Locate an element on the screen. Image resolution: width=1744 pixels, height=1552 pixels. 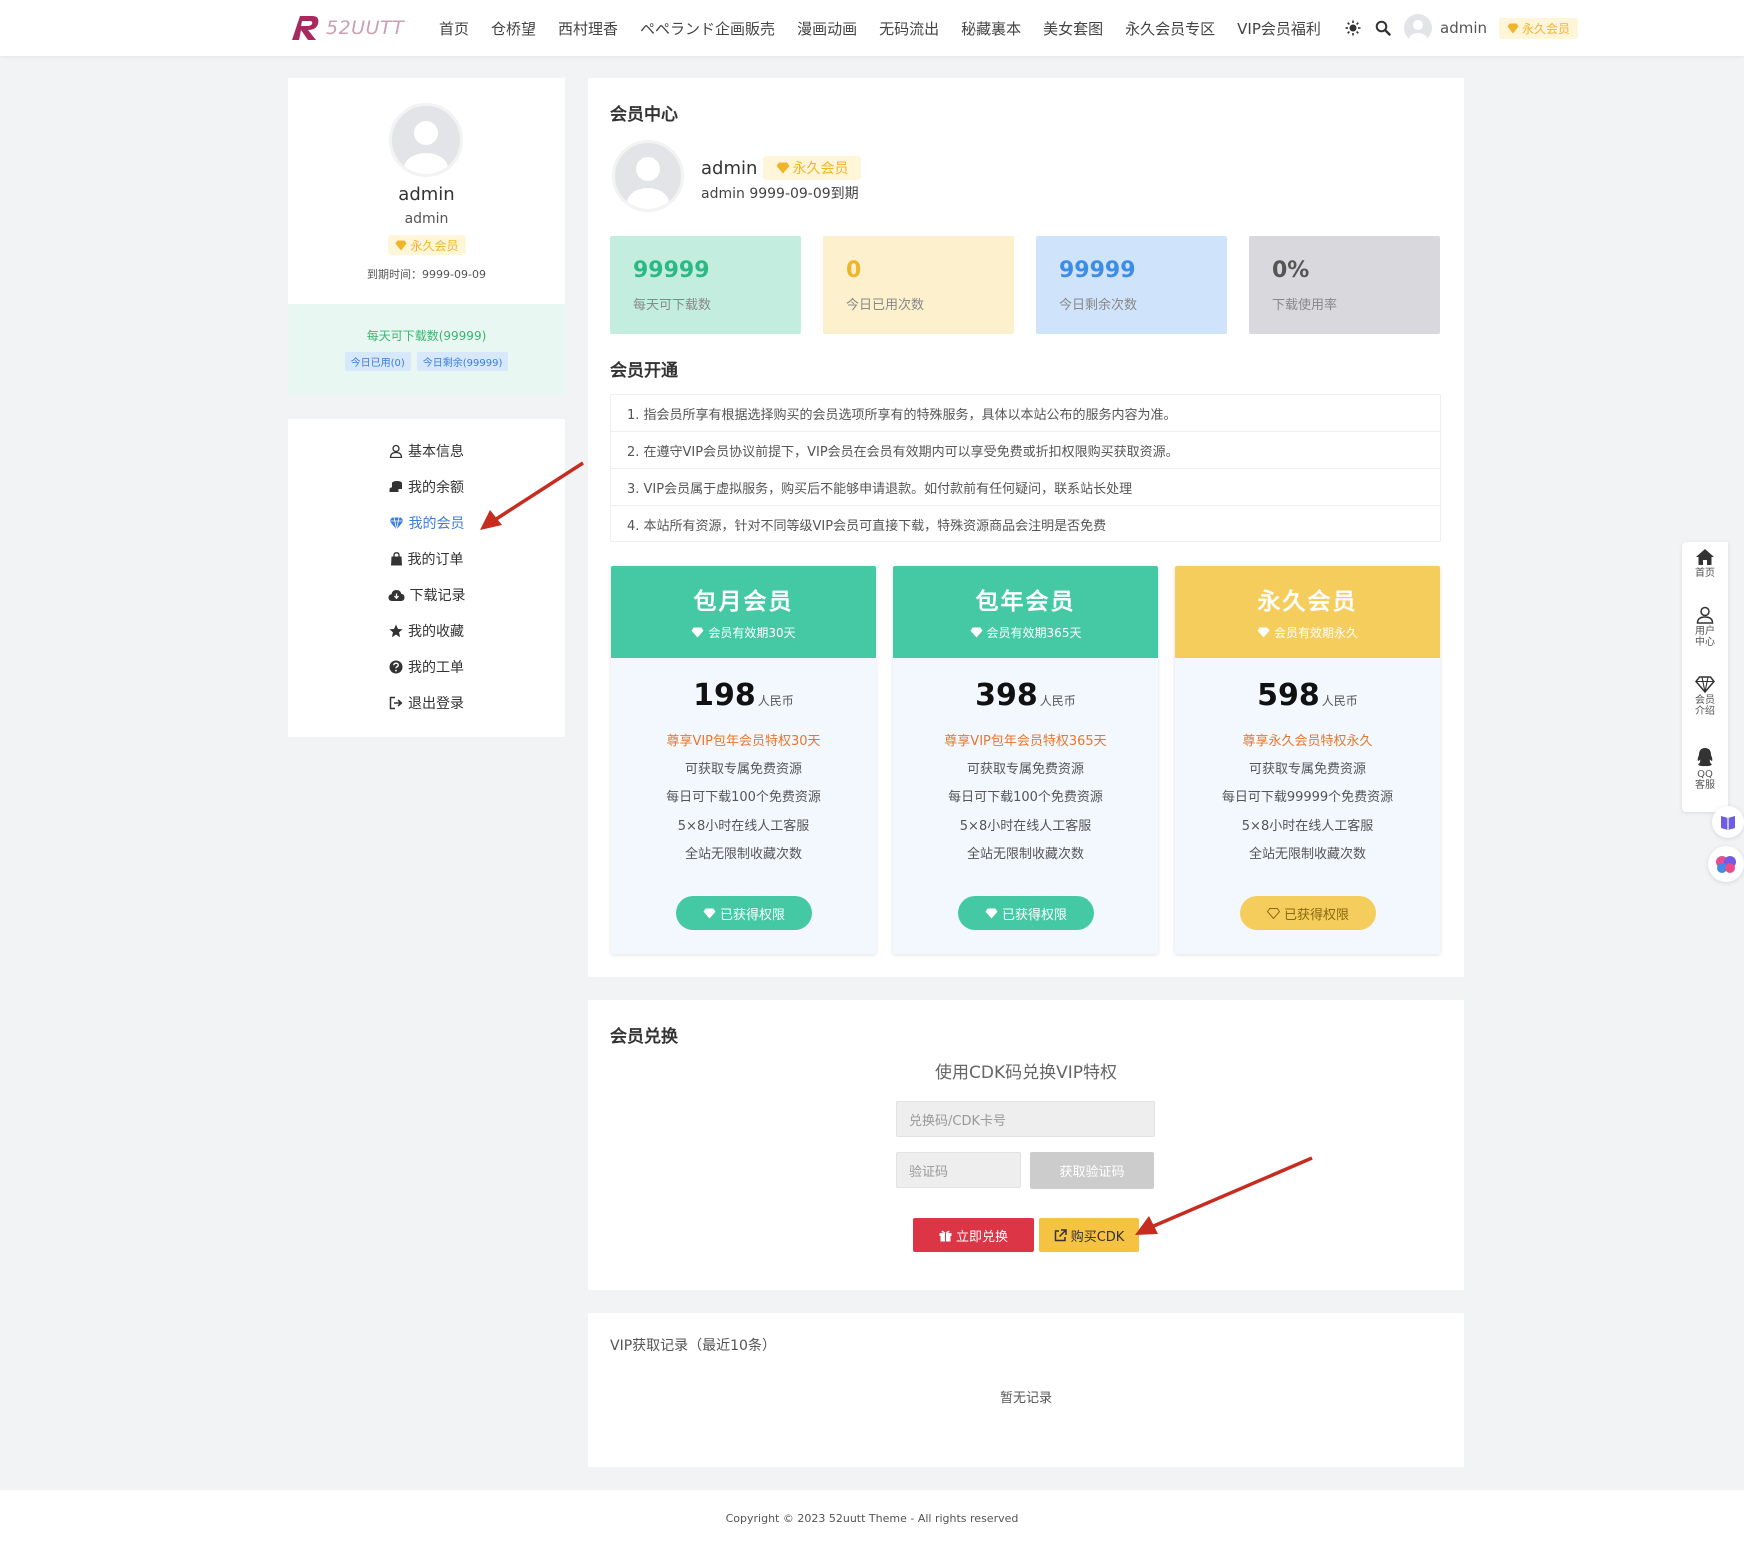
theme-toggle-button is located at coordinates (1353, 28).